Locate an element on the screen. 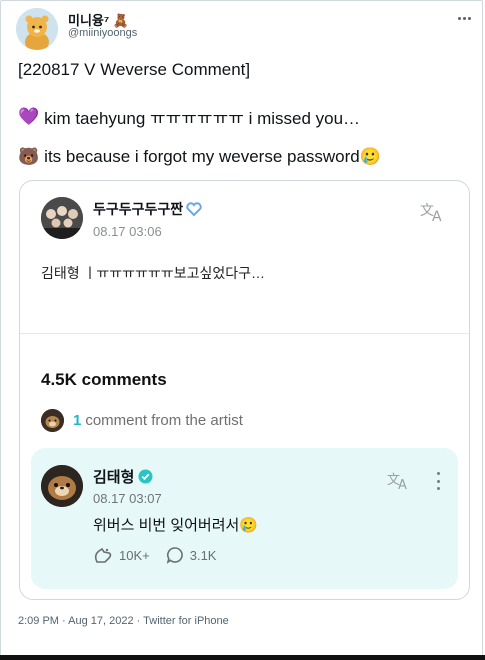 The image size is (485, 660). like-button: 10K+ is located at coordinates (121, 555).